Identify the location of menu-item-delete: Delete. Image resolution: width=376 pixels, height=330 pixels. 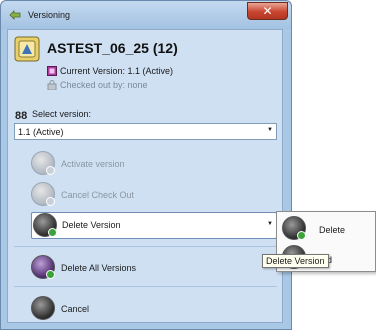
(327, 227).